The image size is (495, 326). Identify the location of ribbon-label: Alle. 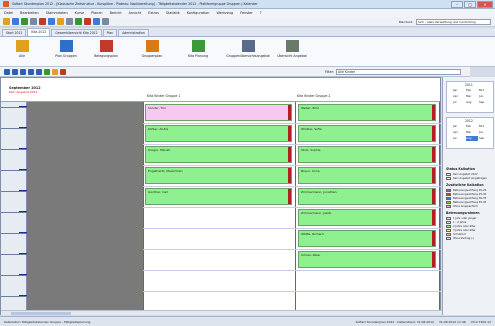
(22, 56).